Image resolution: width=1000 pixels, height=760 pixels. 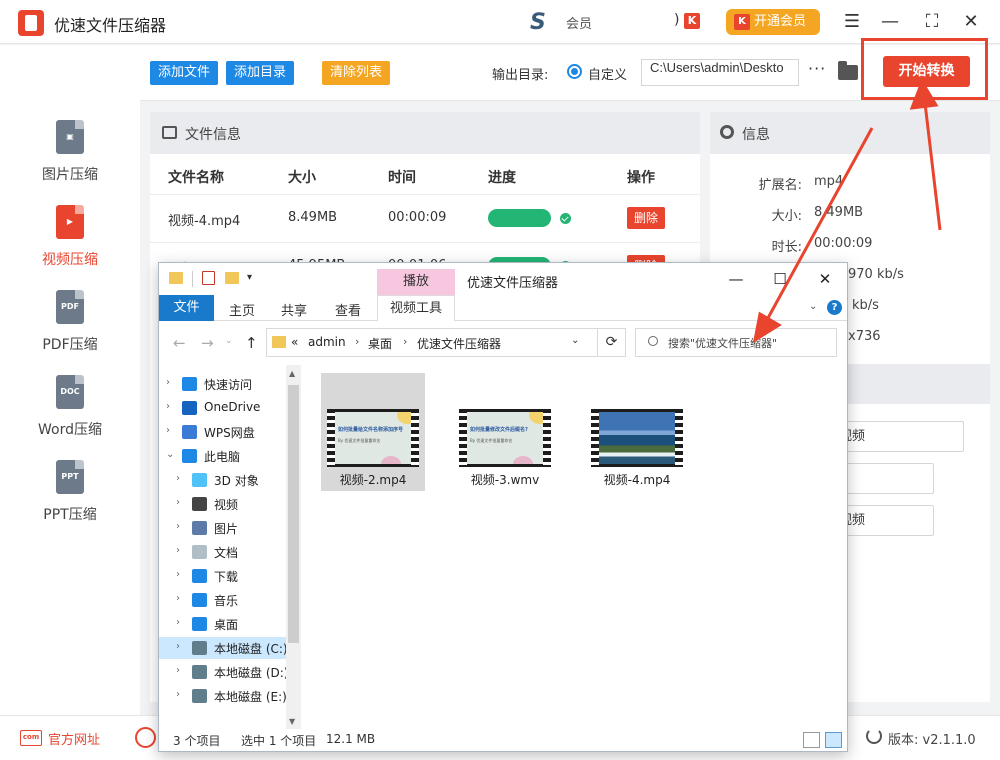 I want to click on sidebar-item-image-compress: ▣ 图片压缩, so click(x=70, y=160).